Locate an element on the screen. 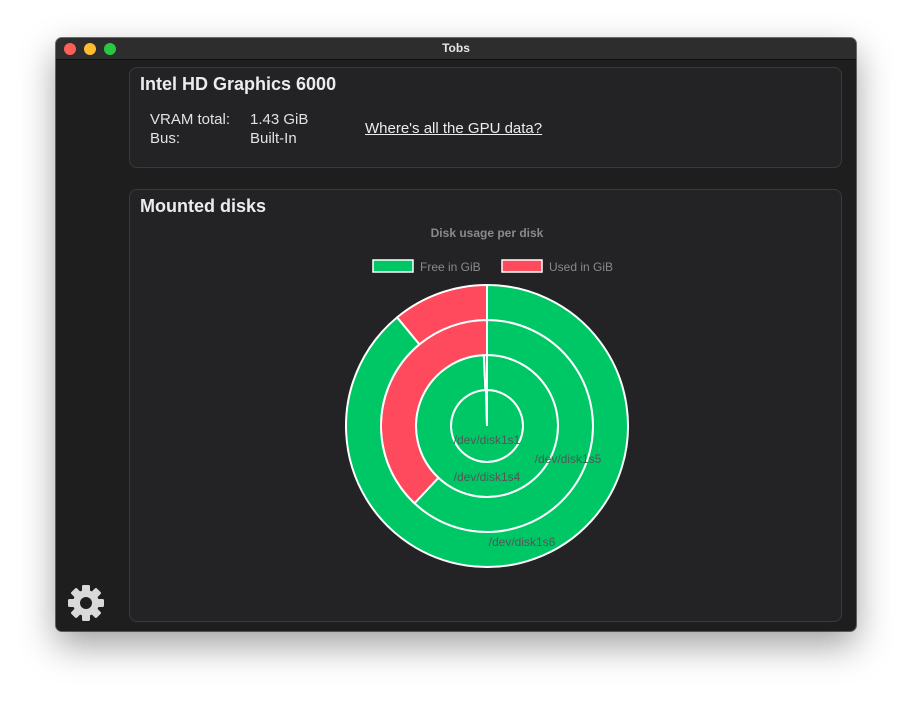 The height and width of the screenshot is (706, 912). window-title: Tobs is located at coordinates (456, 48).